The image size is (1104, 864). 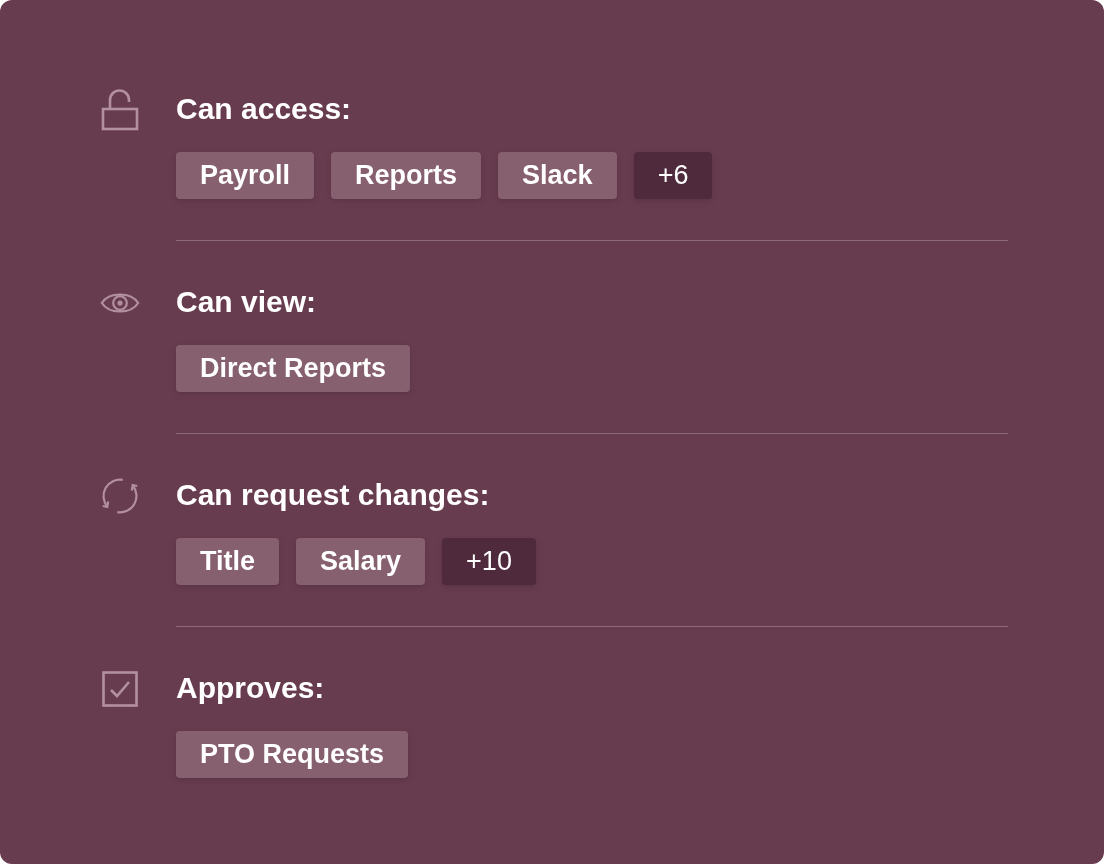 What do you see at coordinates (120, 689) in the screenshot?
I see `checked-checkbox-icon` at bounding box center [120, 689].